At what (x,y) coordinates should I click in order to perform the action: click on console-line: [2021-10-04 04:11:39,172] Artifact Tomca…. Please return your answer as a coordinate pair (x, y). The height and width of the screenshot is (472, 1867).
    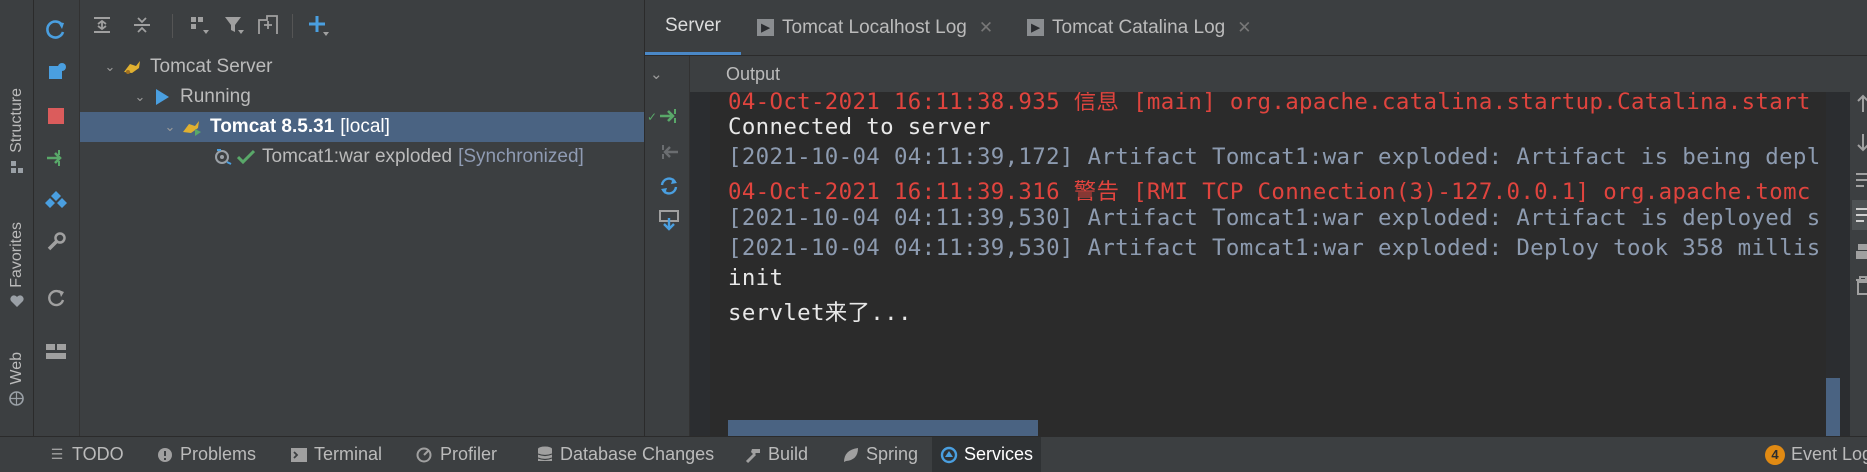
    Looking at the image, I should click on (1274, 157).